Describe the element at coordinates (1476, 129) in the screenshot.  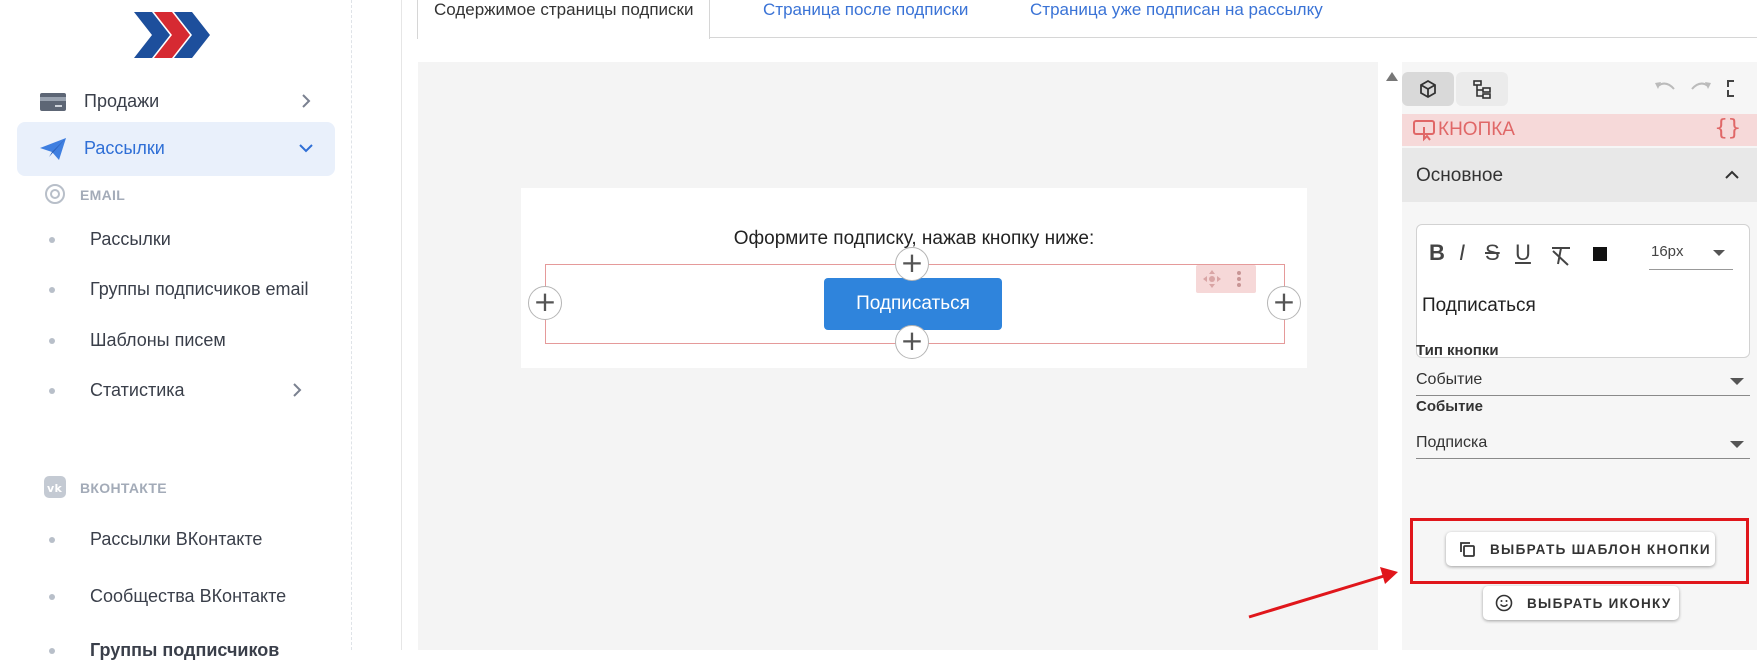
I see `block-title: КНОПКА` at that location.